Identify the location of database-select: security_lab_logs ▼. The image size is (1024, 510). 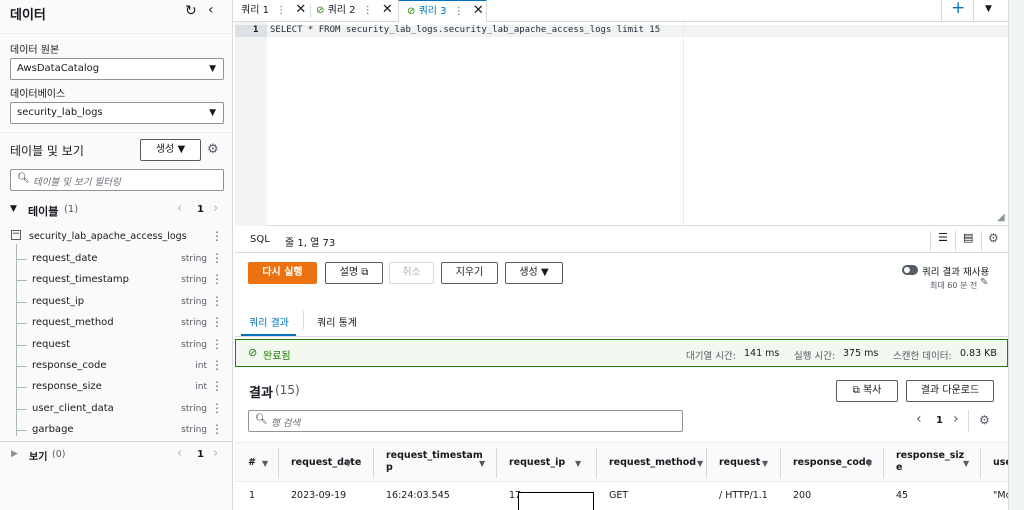
(117, 113).